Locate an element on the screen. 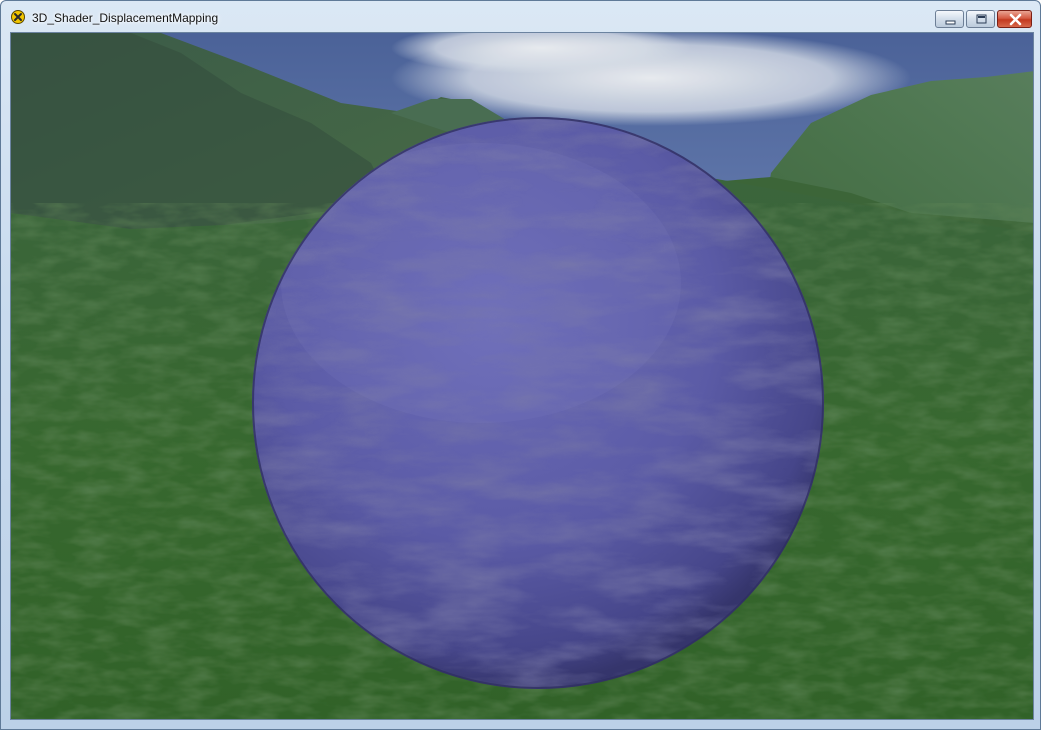 Image resolution: width=1041 pixels, height=730 pixels. title-bar: 3D_Shader_DisplacementMapping is located at coordinates (520, 16).